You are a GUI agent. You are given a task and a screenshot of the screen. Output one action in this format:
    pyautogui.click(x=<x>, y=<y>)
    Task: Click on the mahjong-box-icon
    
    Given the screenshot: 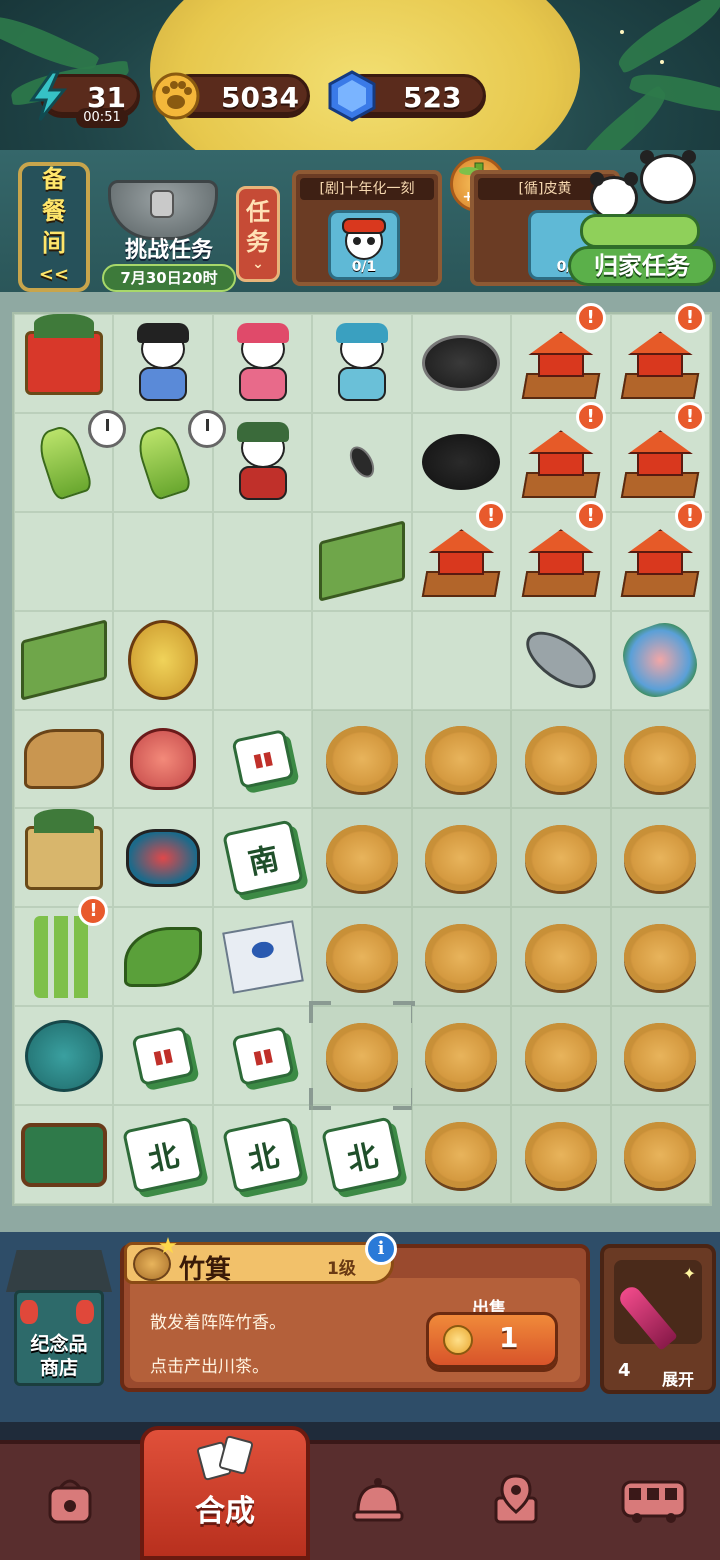 What is the action you would take?
    pyautogui.click(x=63, y=355)
    